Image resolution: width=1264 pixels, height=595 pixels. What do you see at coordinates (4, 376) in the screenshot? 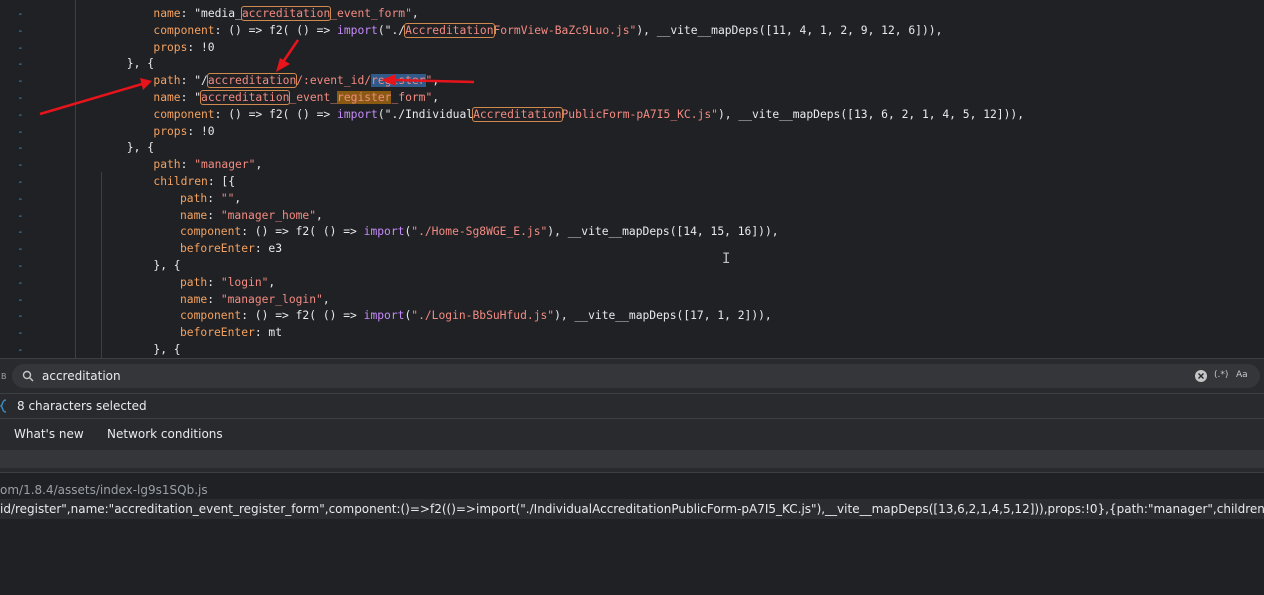
I see `search-side-marker: B` at bounding box center [4, 376].